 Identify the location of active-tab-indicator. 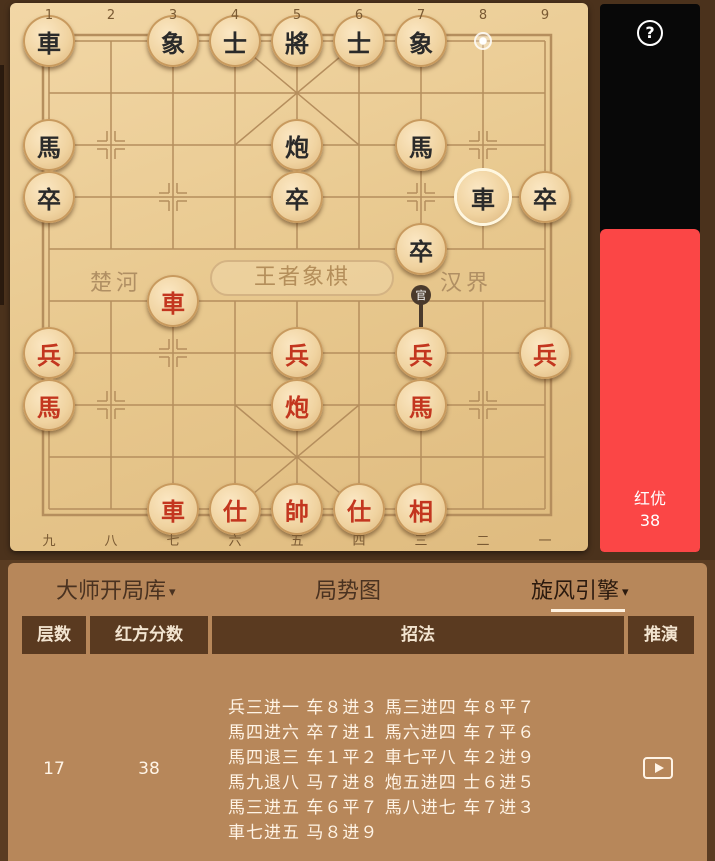
(588, 610).